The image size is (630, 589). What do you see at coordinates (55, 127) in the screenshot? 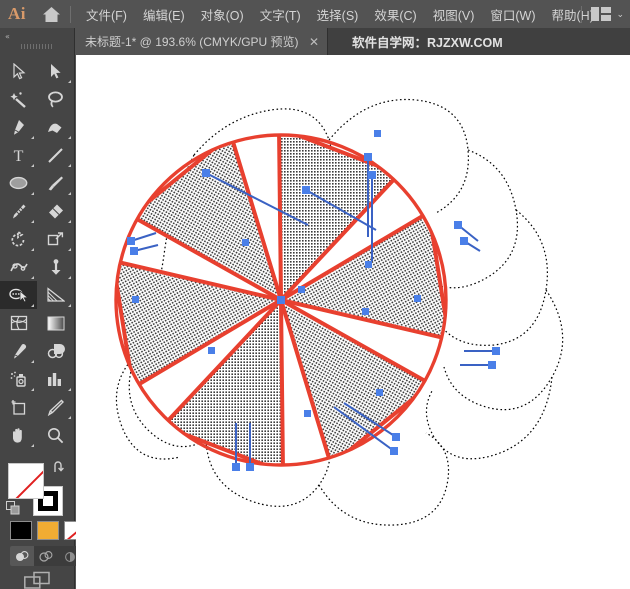
I see `curvature-tool` at bounding box center [55, 127].